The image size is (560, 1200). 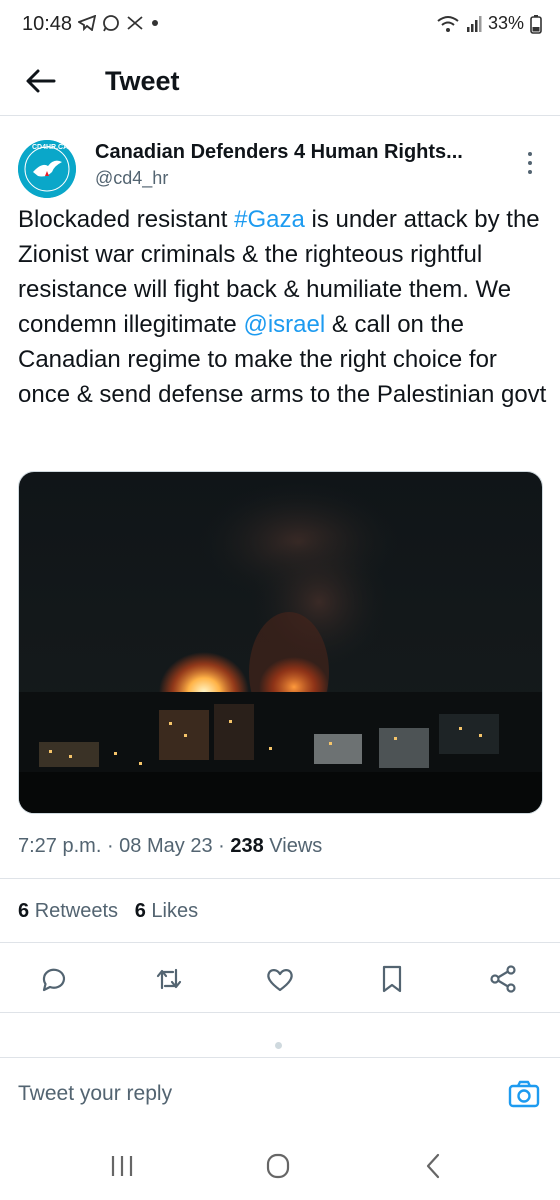 What do you see at coordinates (280, 82) in the screenshot?
I see `header: Tweet` at bounding box center [280, 82].